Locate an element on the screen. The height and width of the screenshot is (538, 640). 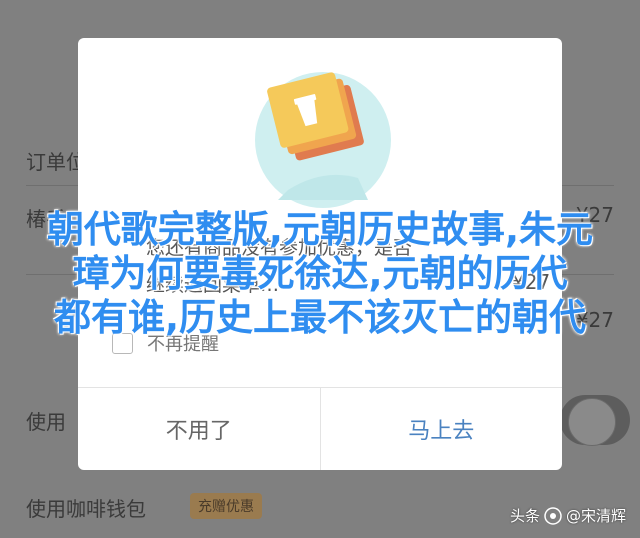
wallet-badge: 充赠优惠 is located at coordinates (226, 506).